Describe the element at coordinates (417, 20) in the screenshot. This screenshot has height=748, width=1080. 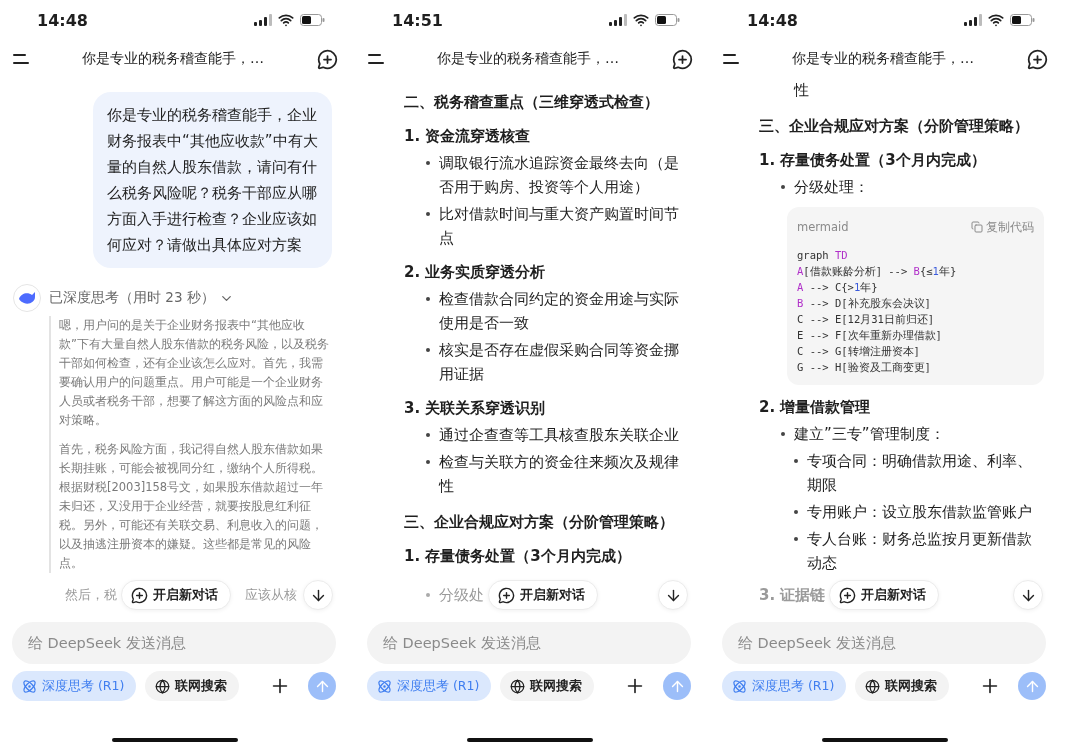
I see `status-time: 14:51` at that location.